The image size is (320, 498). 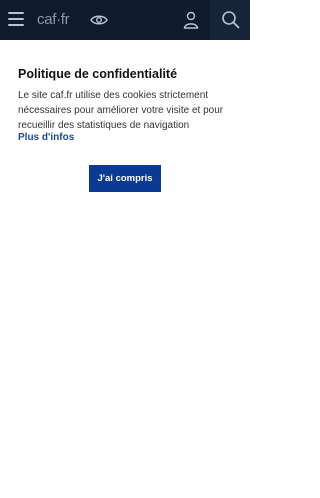 I want to click on more-info-link: Plus d'infos, so click(x=46, y=137).